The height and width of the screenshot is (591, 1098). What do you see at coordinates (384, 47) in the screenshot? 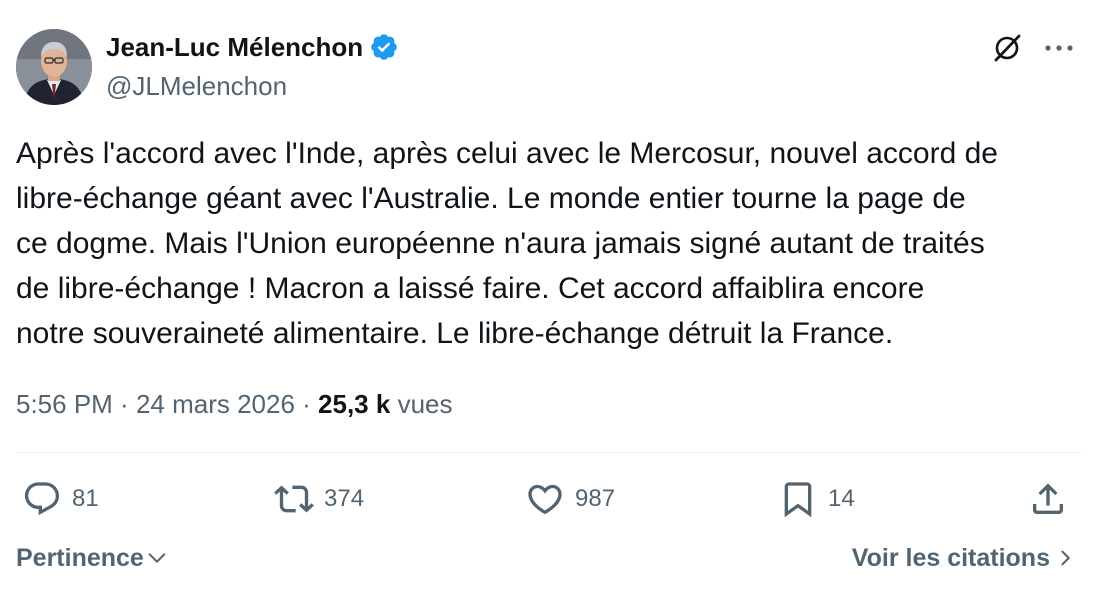
I see `verified-badge-icon` at bounding box center [384, 47].